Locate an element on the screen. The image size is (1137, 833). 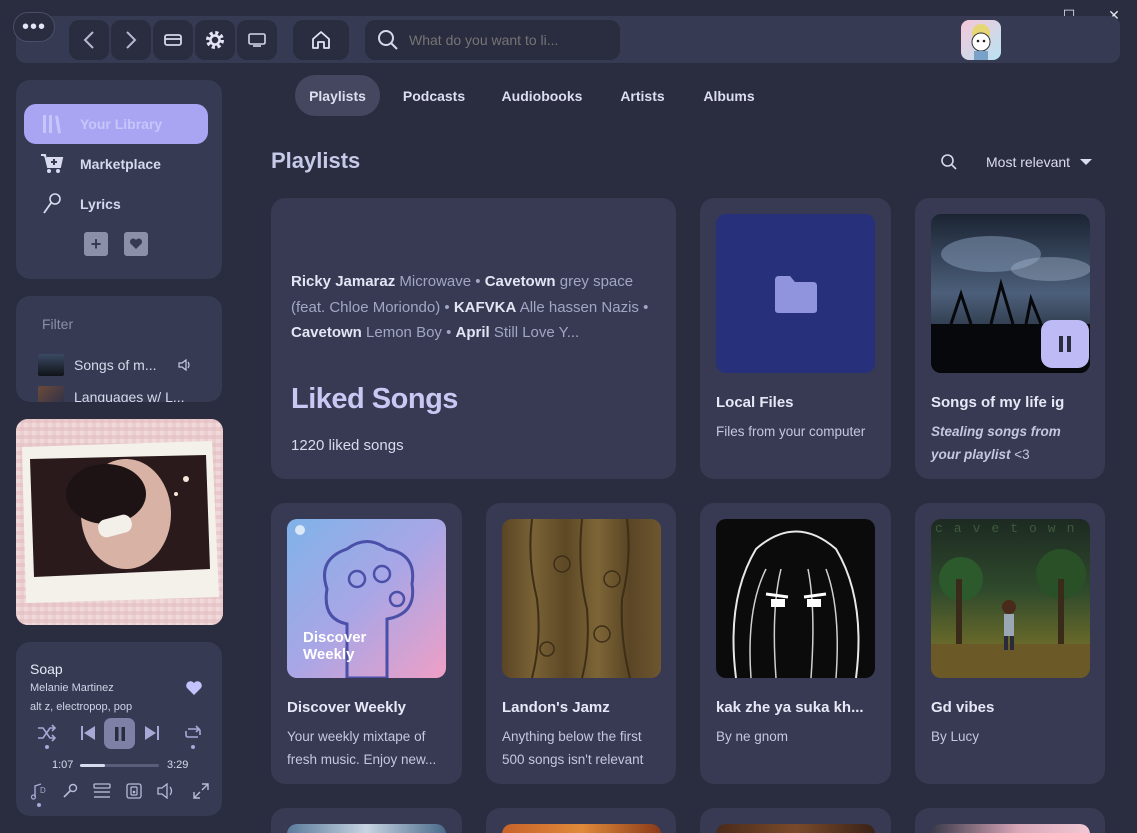
sidebar-item-label: Marketplace is located at coordinates (120, 164).